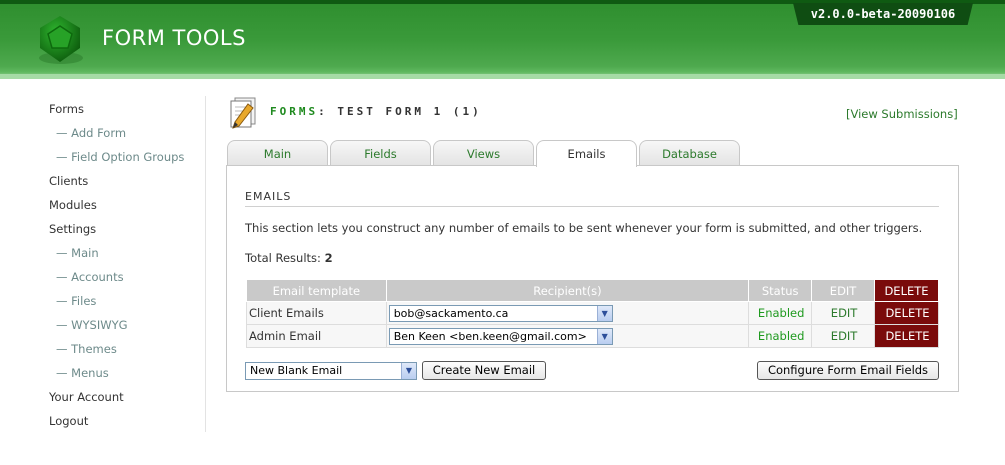 The height and width of the screenshot is (465, 1005). I want to click on tab-database: Database, so click(689, 153).